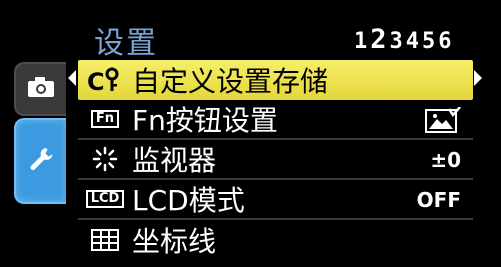 This screenshot has width=501, height=267. I want to click on wrench-icon, so click(41, 161).